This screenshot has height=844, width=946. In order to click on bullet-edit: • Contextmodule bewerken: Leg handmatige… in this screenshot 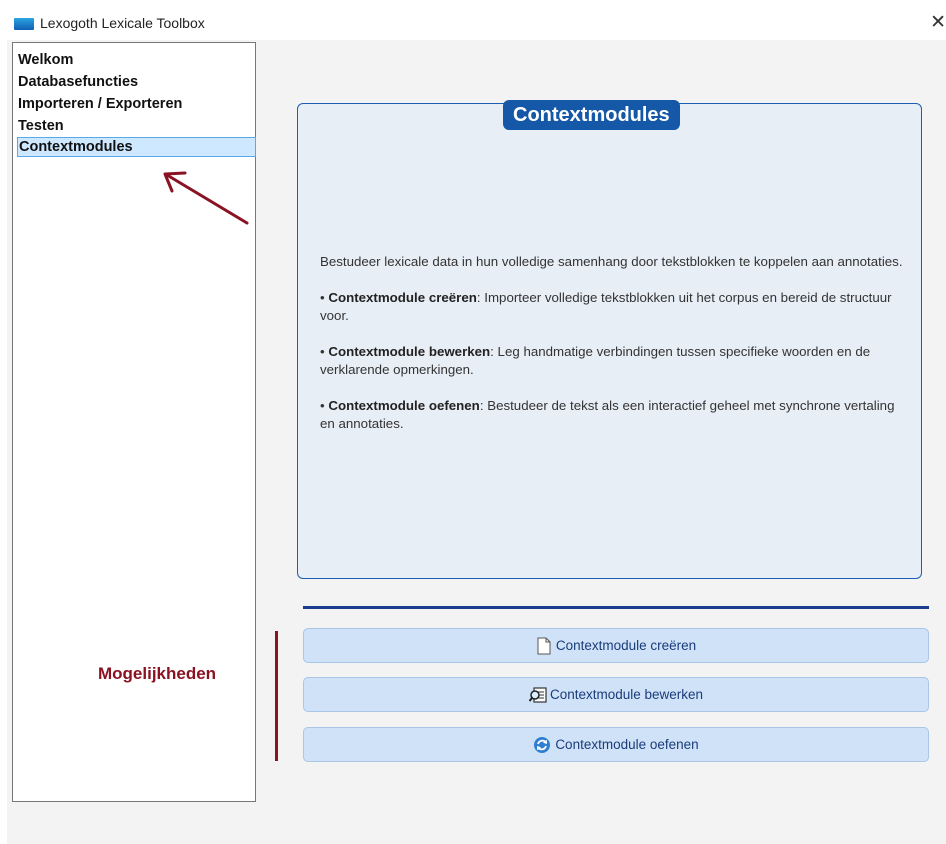, I will do `click(612, 361)`.